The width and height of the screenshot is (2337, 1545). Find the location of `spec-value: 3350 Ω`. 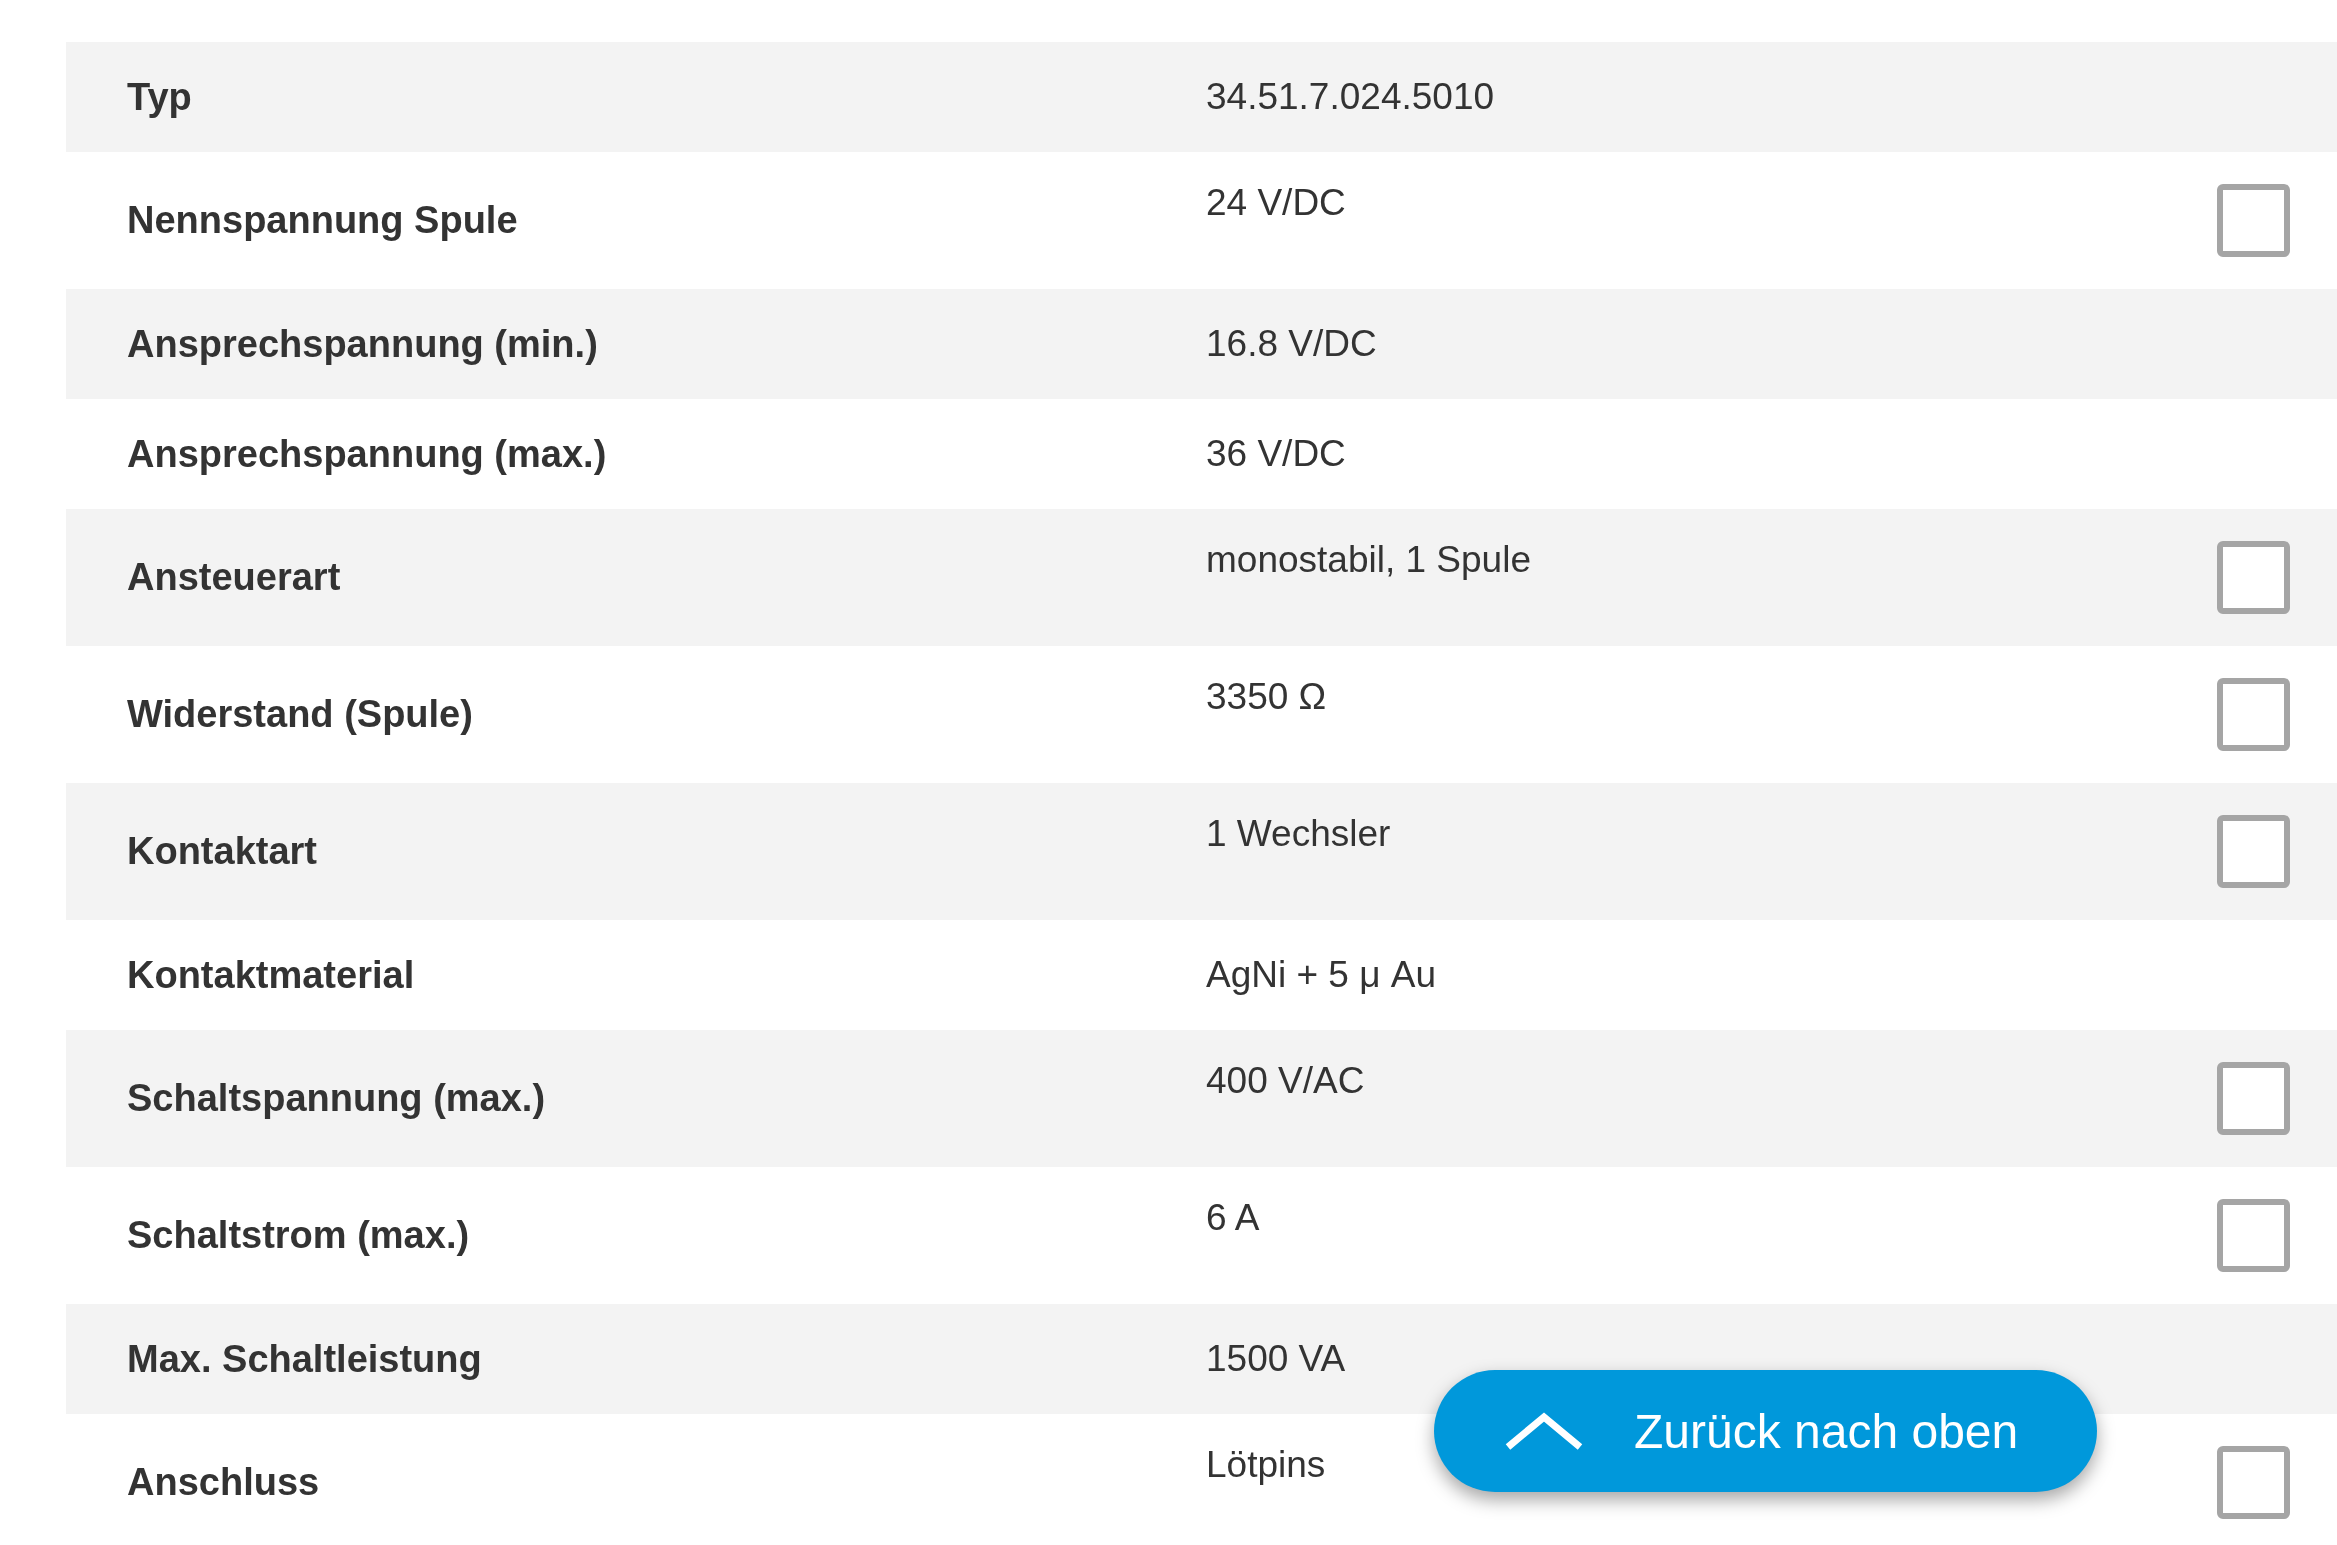

spec-value: 3350 Ω is located at coordinates (1266, 696).